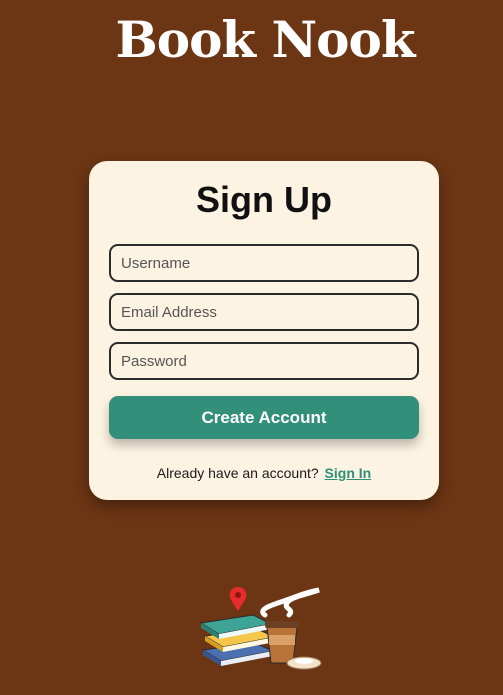  I want to click on saucer-icon, so click(304, 663).